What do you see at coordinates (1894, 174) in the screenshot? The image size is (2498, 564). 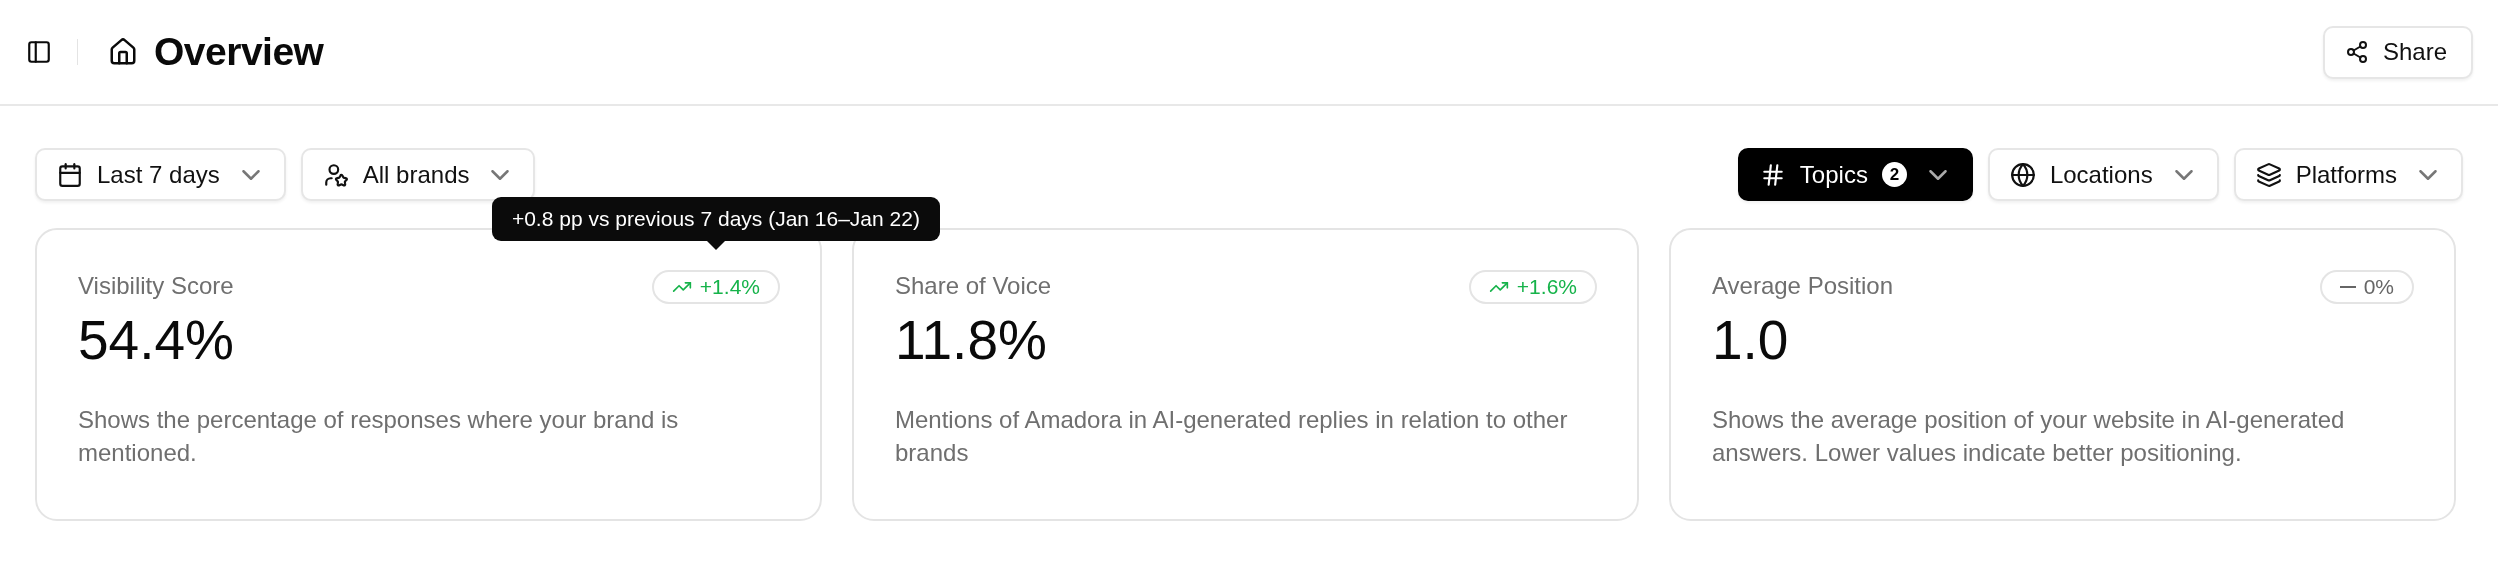 I see `count-badge: 2` at bounding box center [1894, 174].